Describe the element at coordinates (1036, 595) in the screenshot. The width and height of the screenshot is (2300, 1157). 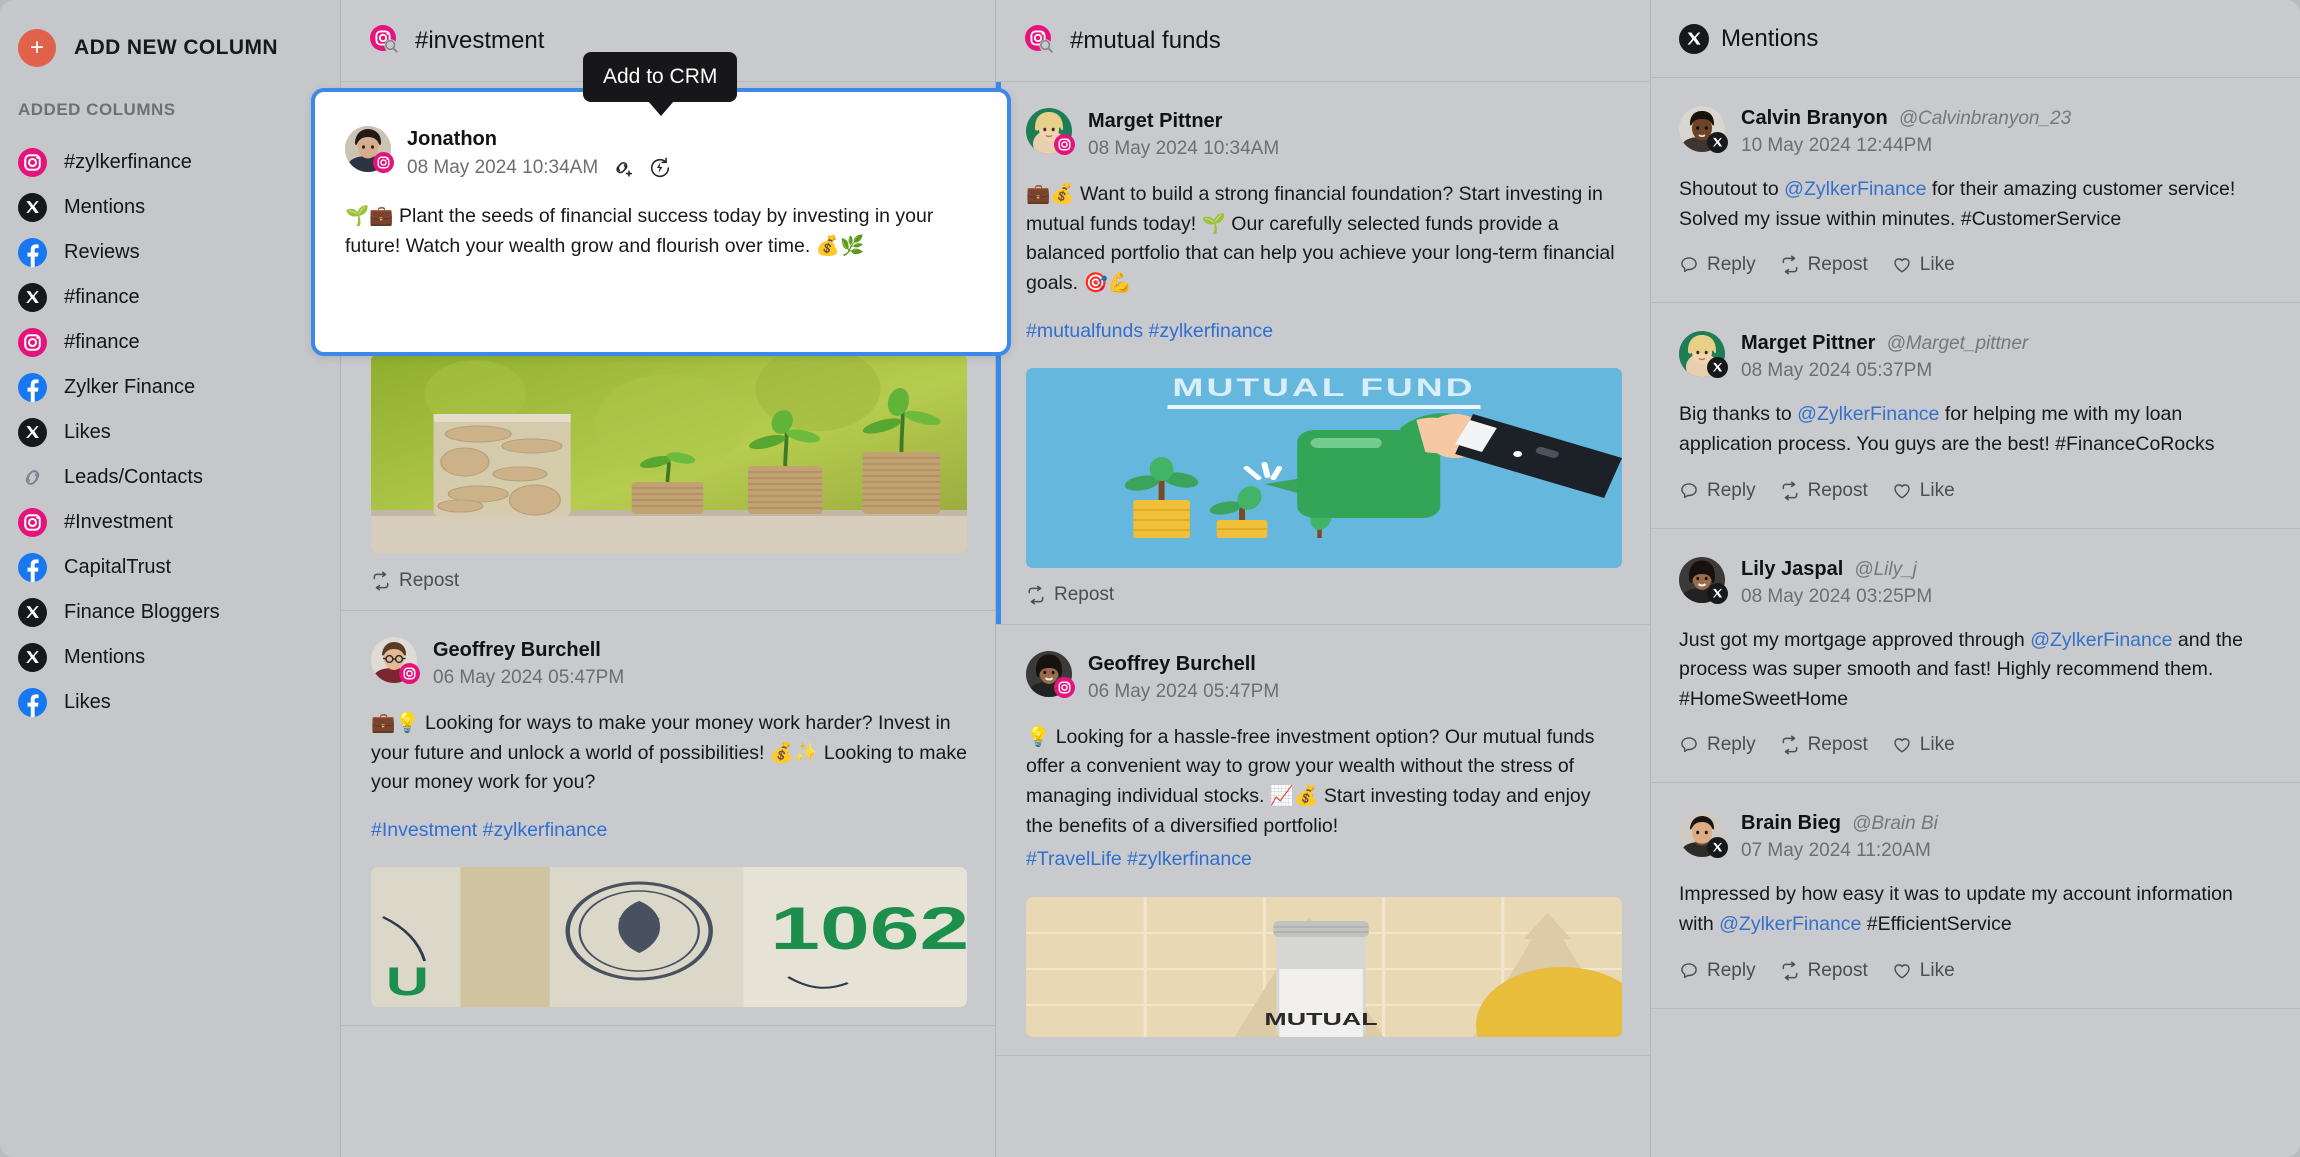
I see `repost-icon` at that location.